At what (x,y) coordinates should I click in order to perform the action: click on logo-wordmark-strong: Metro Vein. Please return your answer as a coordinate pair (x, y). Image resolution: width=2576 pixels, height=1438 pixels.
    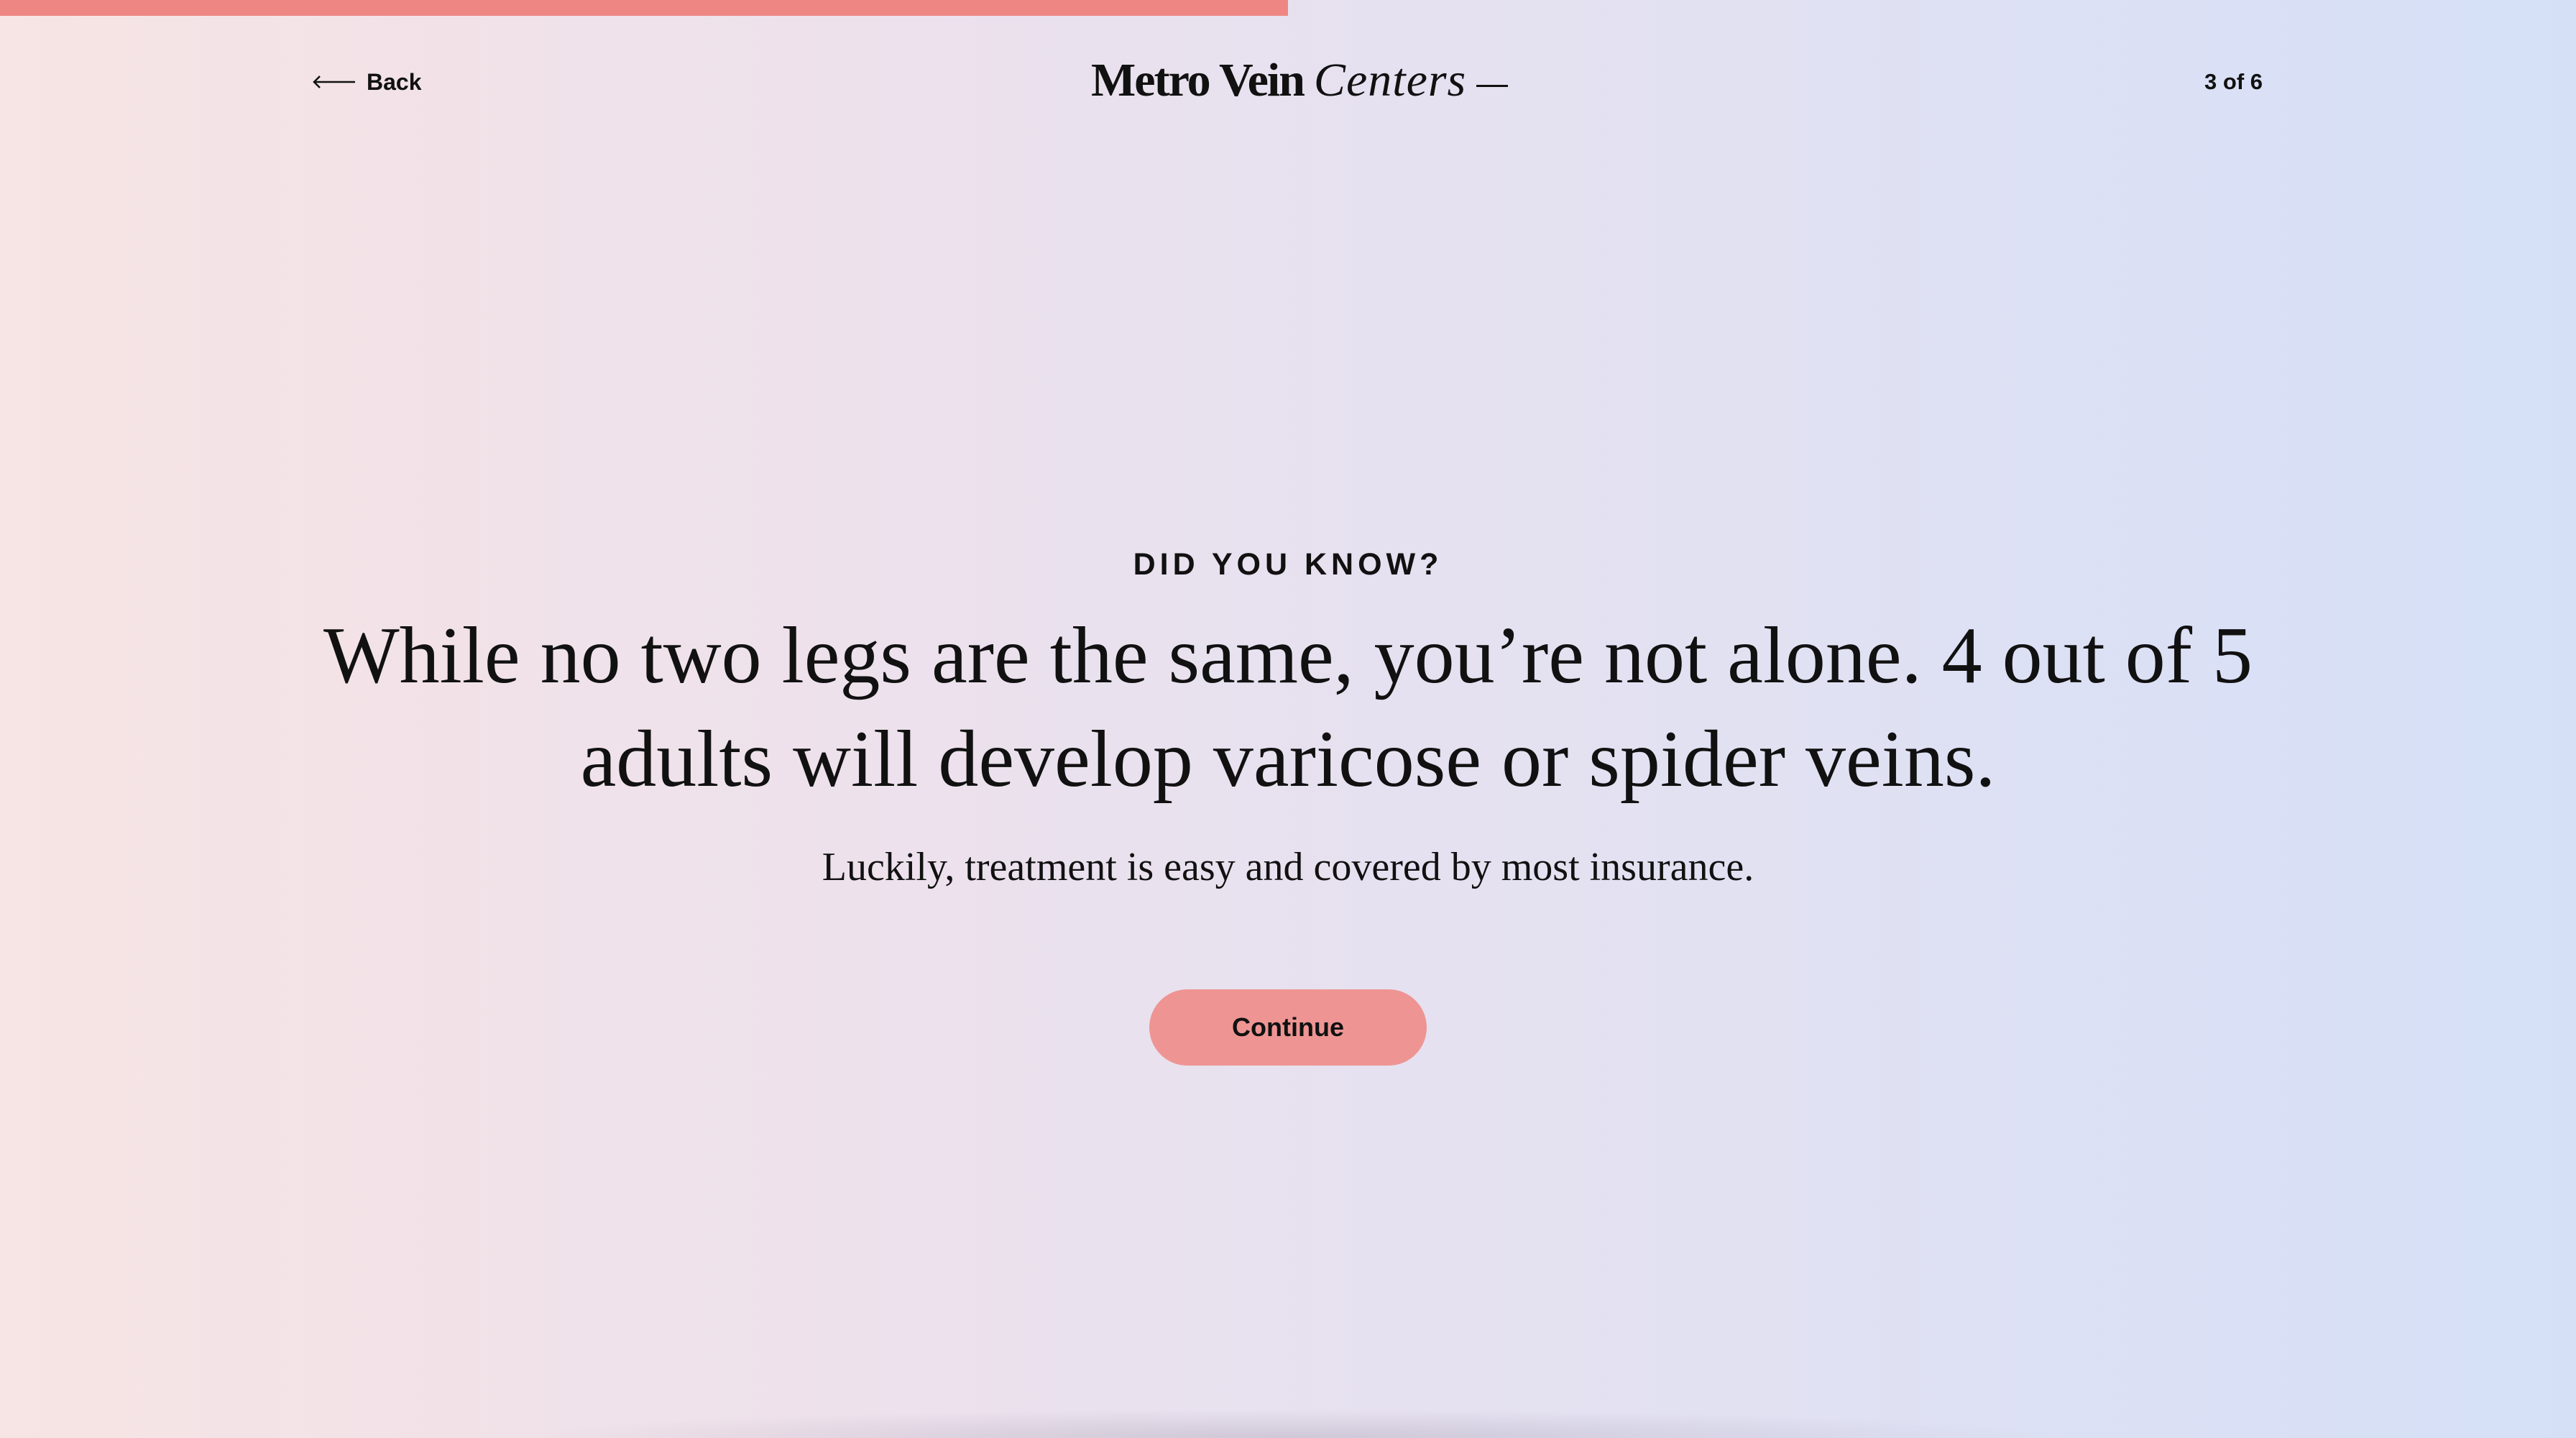
    Looking at the image, I should click on (1198, 80).